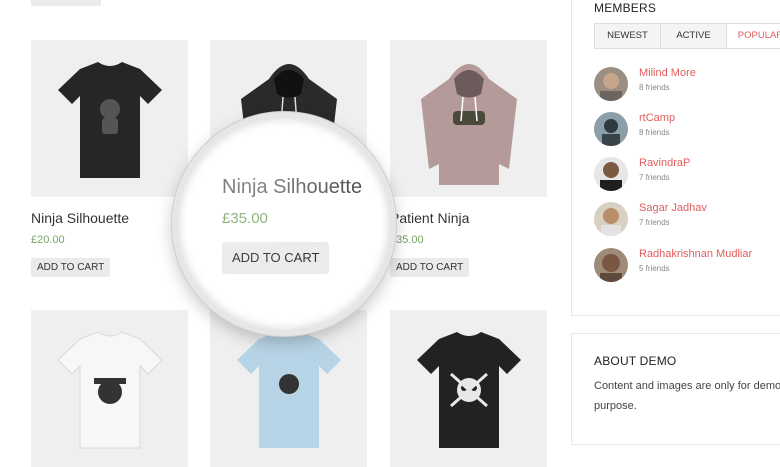 This screenshot has width=780, height=467. I want to click on product-image-black-skull-tshirt, so click(468, 388).